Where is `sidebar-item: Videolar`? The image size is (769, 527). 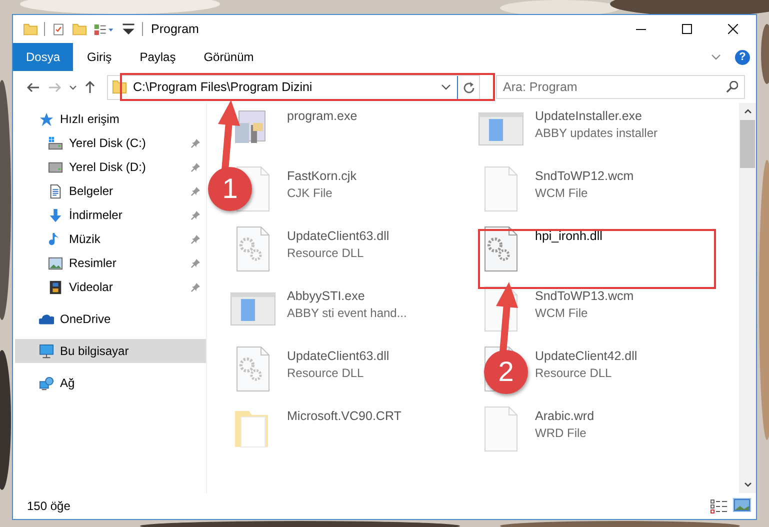
sidebar-item: Videolar is located at coordinates (110, 287).